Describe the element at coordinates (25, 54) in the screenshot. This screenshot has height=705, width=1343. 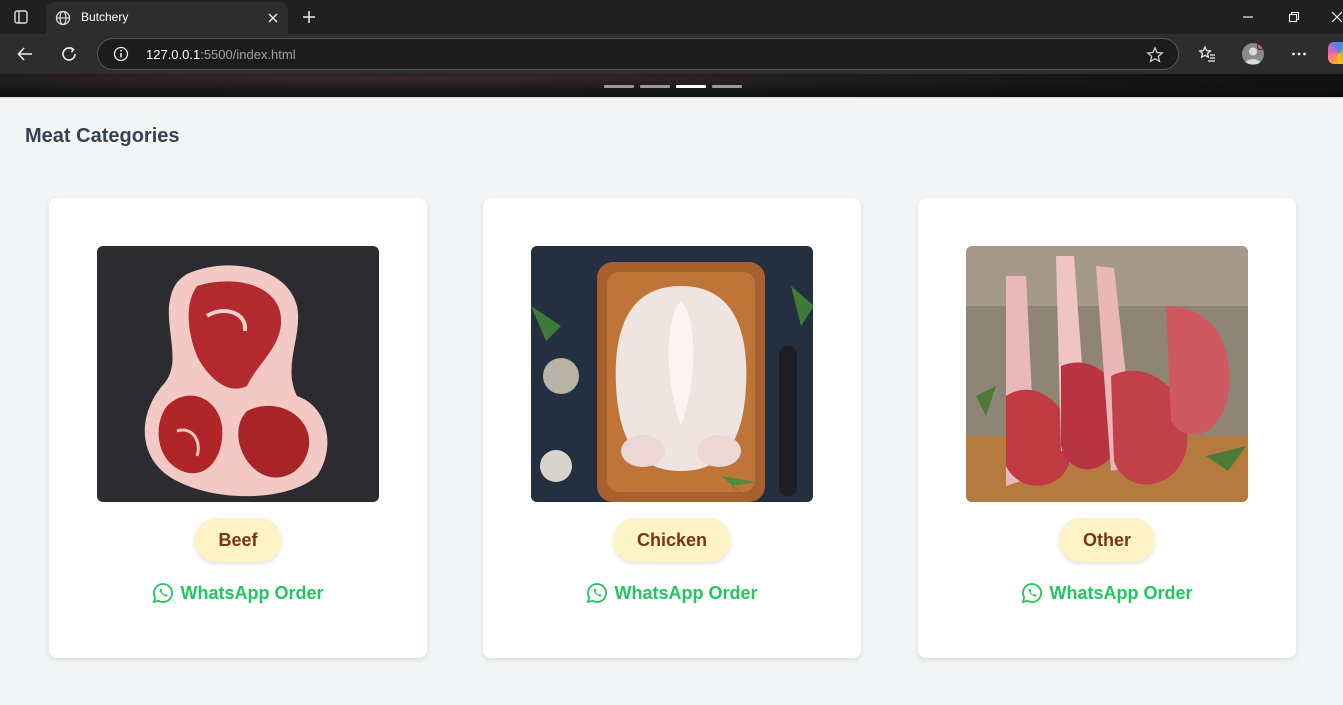
I see `back-arrow-icon` at that location.